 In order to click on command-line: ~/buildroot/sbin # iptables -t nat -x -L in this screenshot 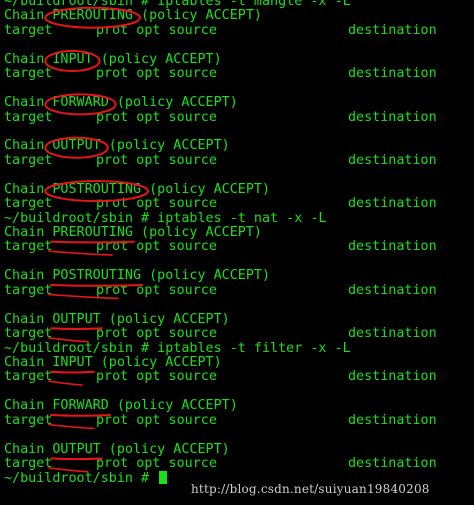, I will do `click(237, 218)`.